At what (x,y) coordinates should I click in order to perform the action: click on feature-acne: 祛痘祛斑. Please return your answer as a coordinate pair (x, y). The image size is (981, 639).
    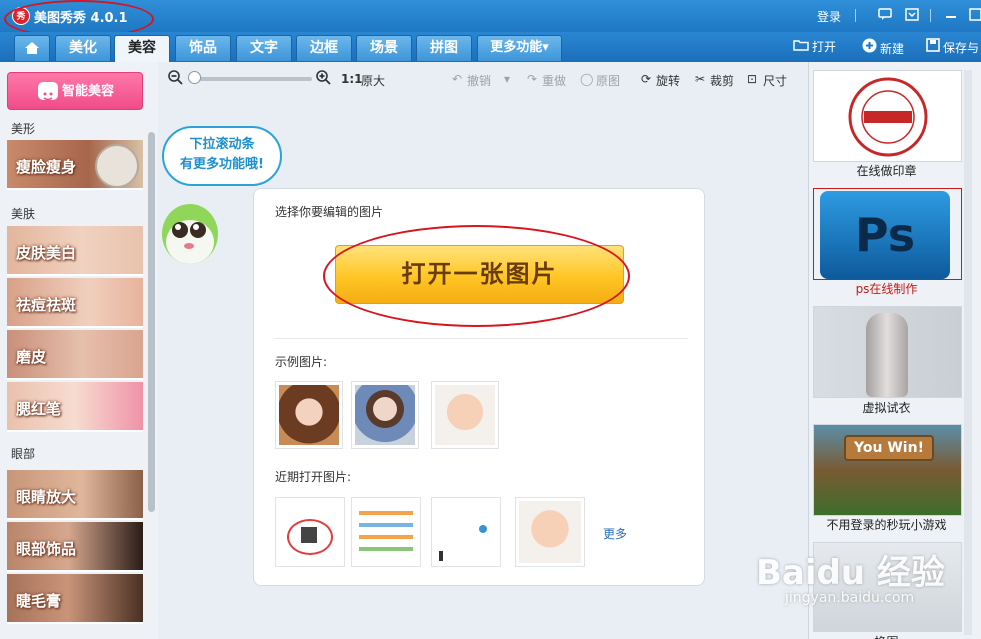
    Looking at the image, I should click on (75, 303).